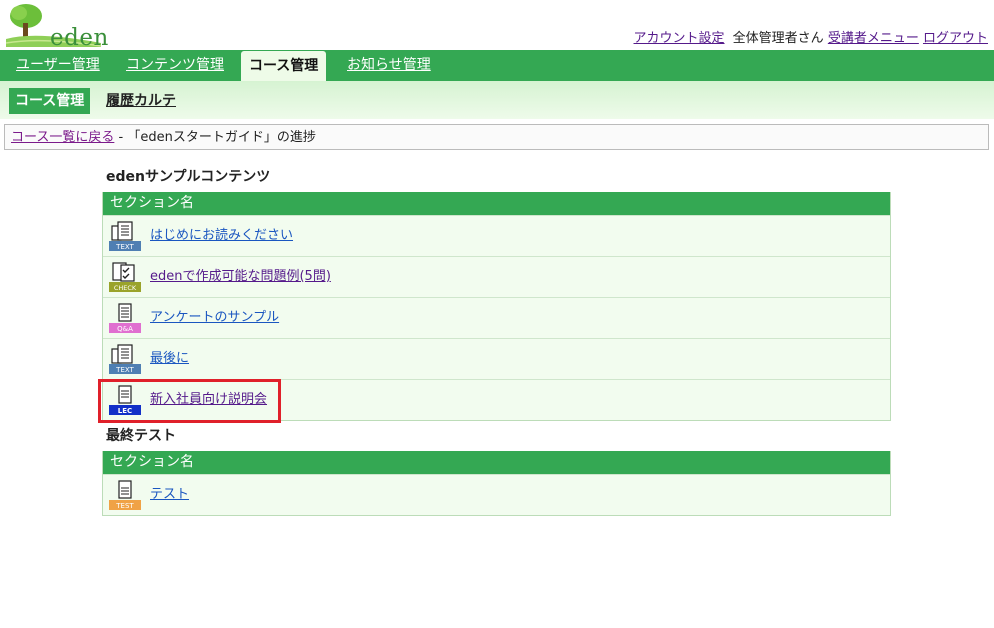 The image size is (994, 628). What do you see at coordinates (125, 411) in the screenshot?
I see `badge-text: LEC` at bounding box center [125, 411].